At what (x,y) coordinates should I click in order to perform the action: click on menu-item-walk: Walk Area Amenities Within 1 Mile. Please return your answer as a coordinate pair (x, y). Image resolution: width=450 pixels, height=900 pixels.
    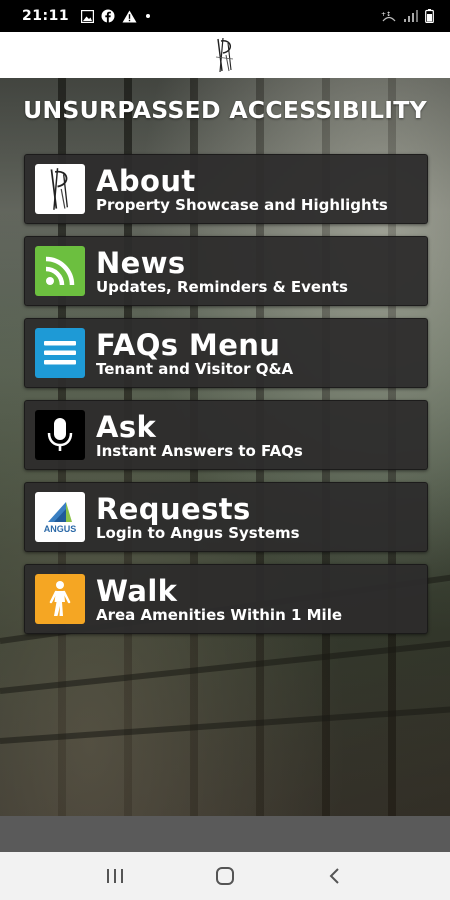
    Looking at the image, I should click on (226, 599).